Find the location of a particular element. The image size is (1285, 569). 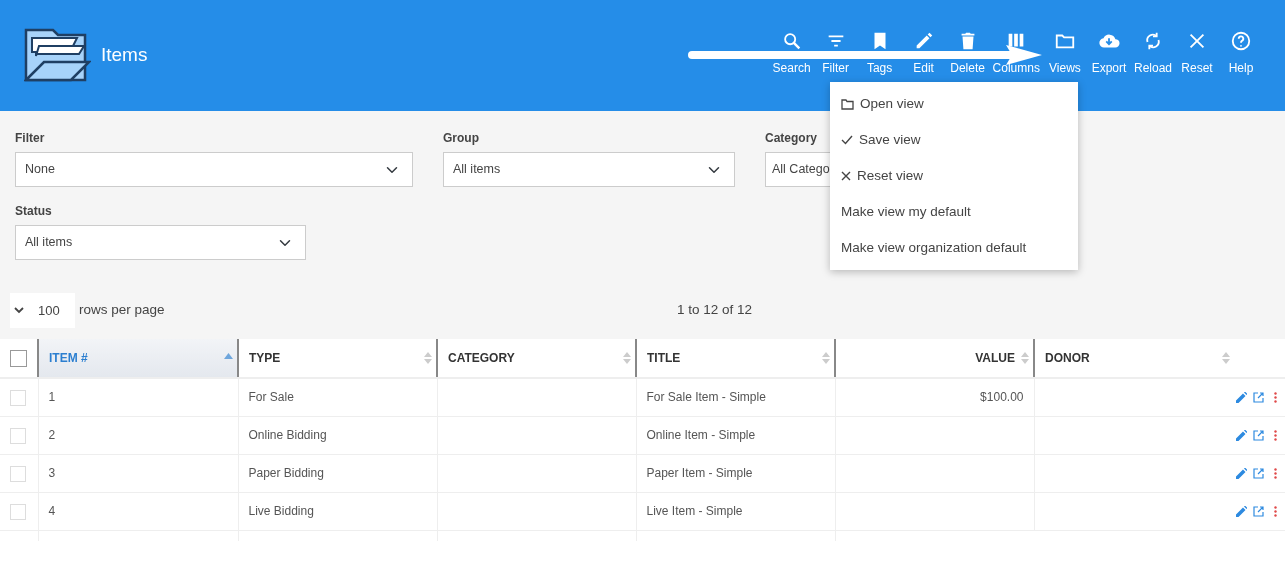

filter-label: Category is located at coordinates (791, 138).